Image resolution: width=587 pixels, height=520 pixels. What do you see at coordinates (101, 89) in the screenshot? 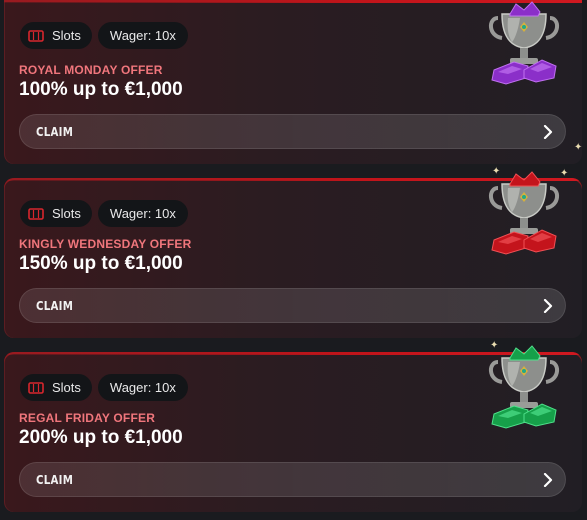
I see `offer-amount: 100% up to €1,000` at bounding box center [101, 89].